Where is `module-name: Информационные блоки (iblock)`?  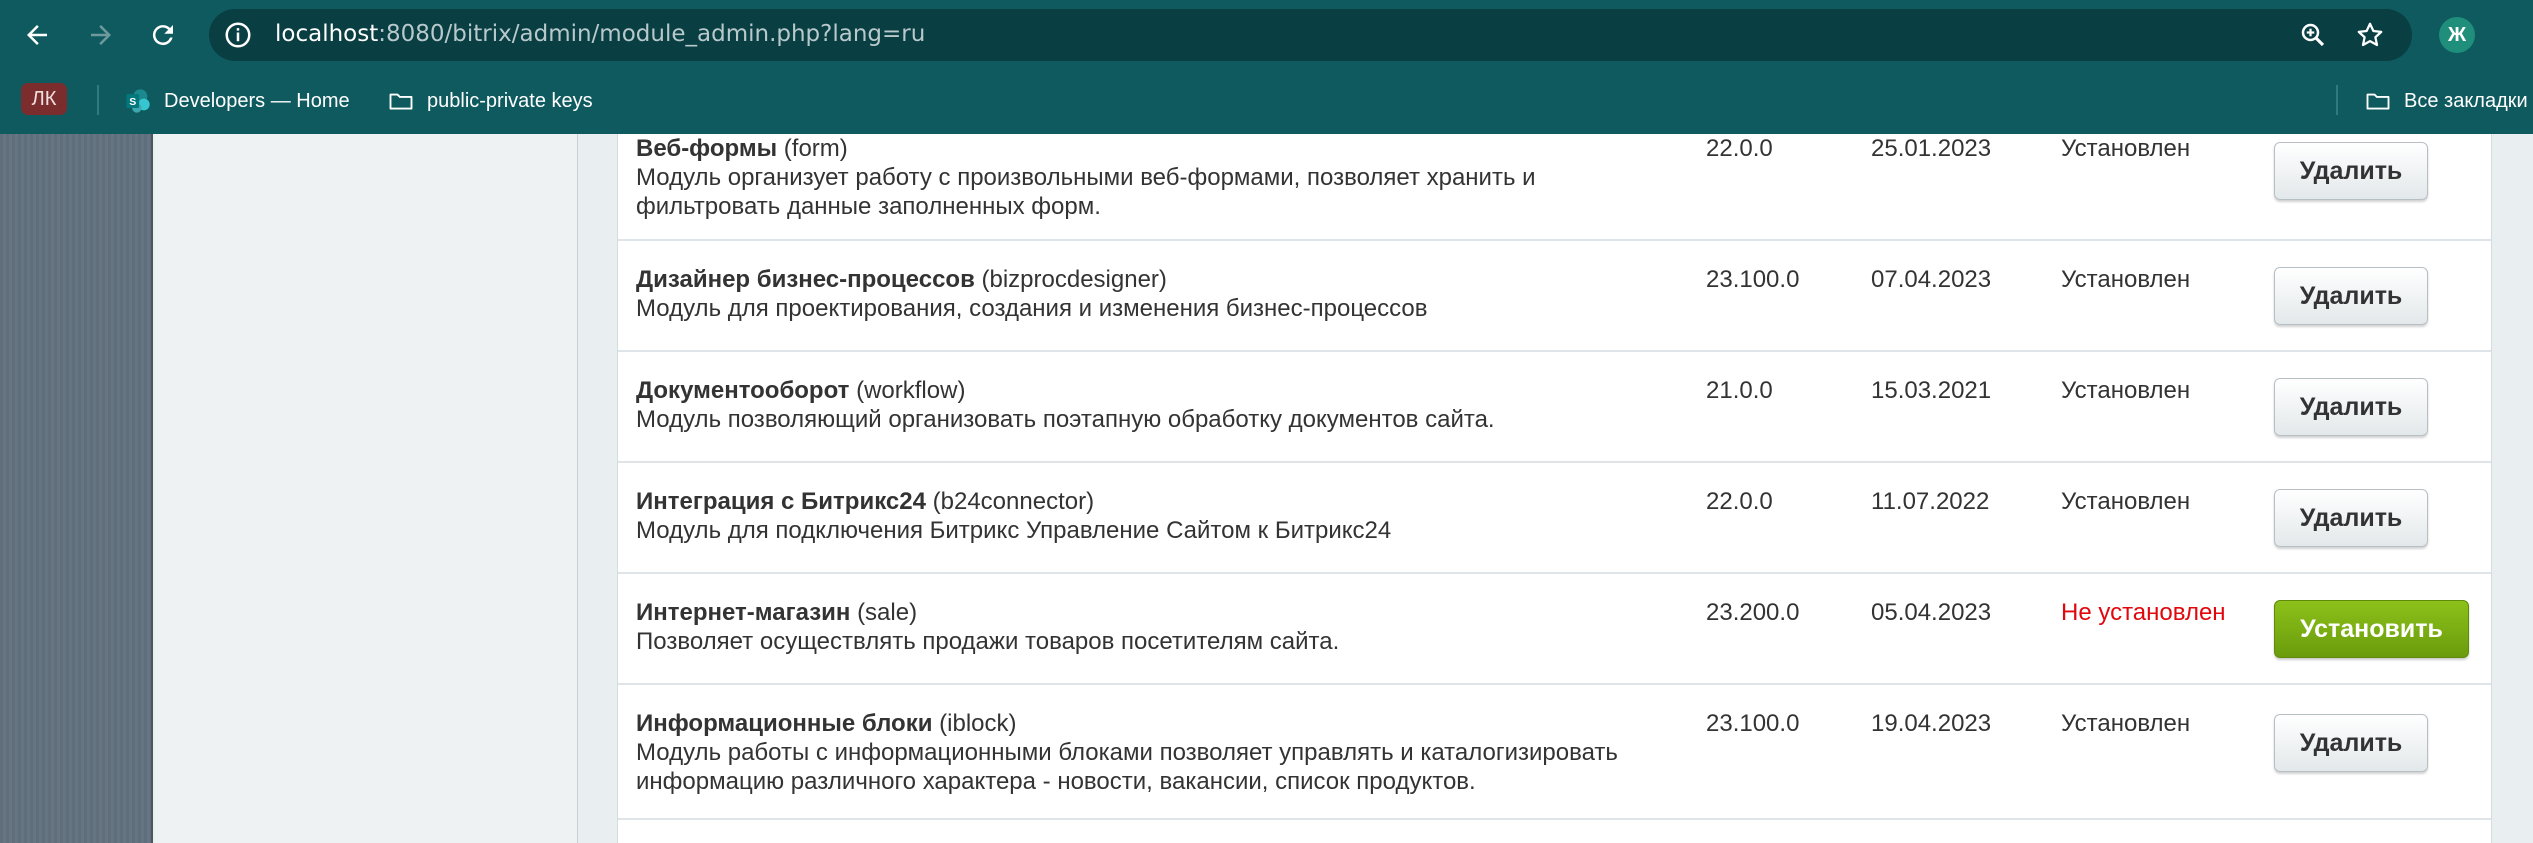 module-name: Информационные блоки (iblock) is located at coordinates (826, 724).